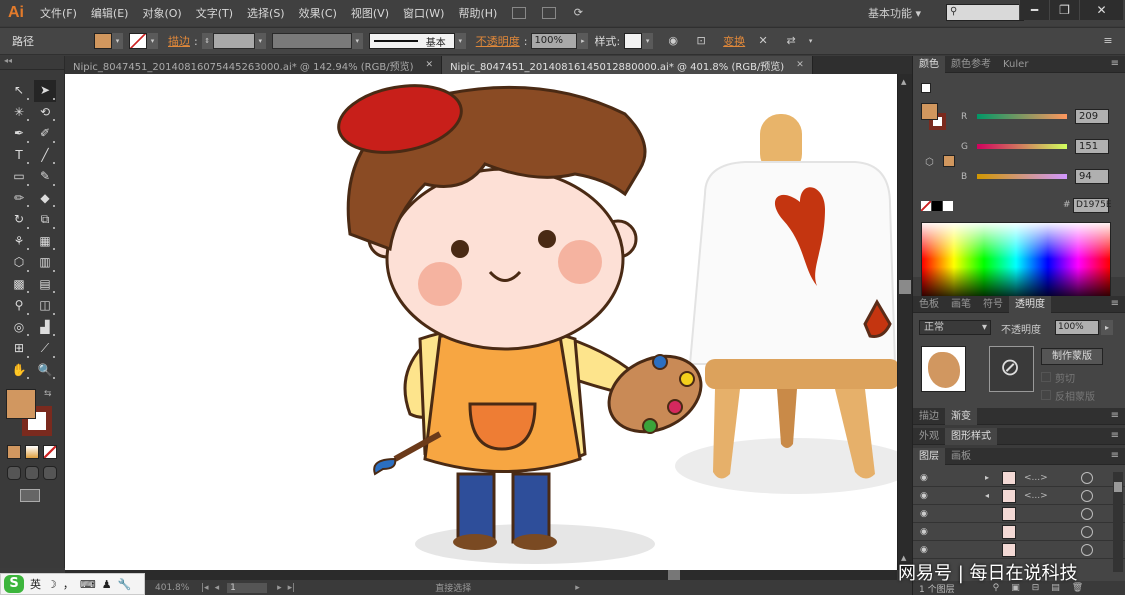 The height and width of the screenshot is (595, 1125). What do you see at coordinates (260, 41) in the screenshot?
I see `stroke-weight-dropdown: ▾` at bounding box center [260, 41].